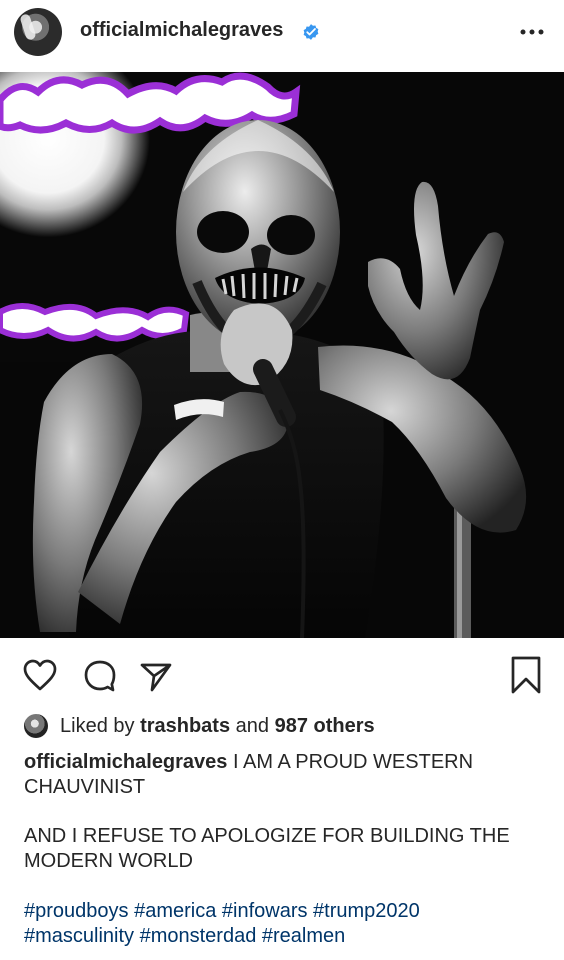 This screenshot has width=564, height=960. Describe the element at coordinates (181, 30) in the screenshot. I see `post-username: officialmichalegraves` at that location.